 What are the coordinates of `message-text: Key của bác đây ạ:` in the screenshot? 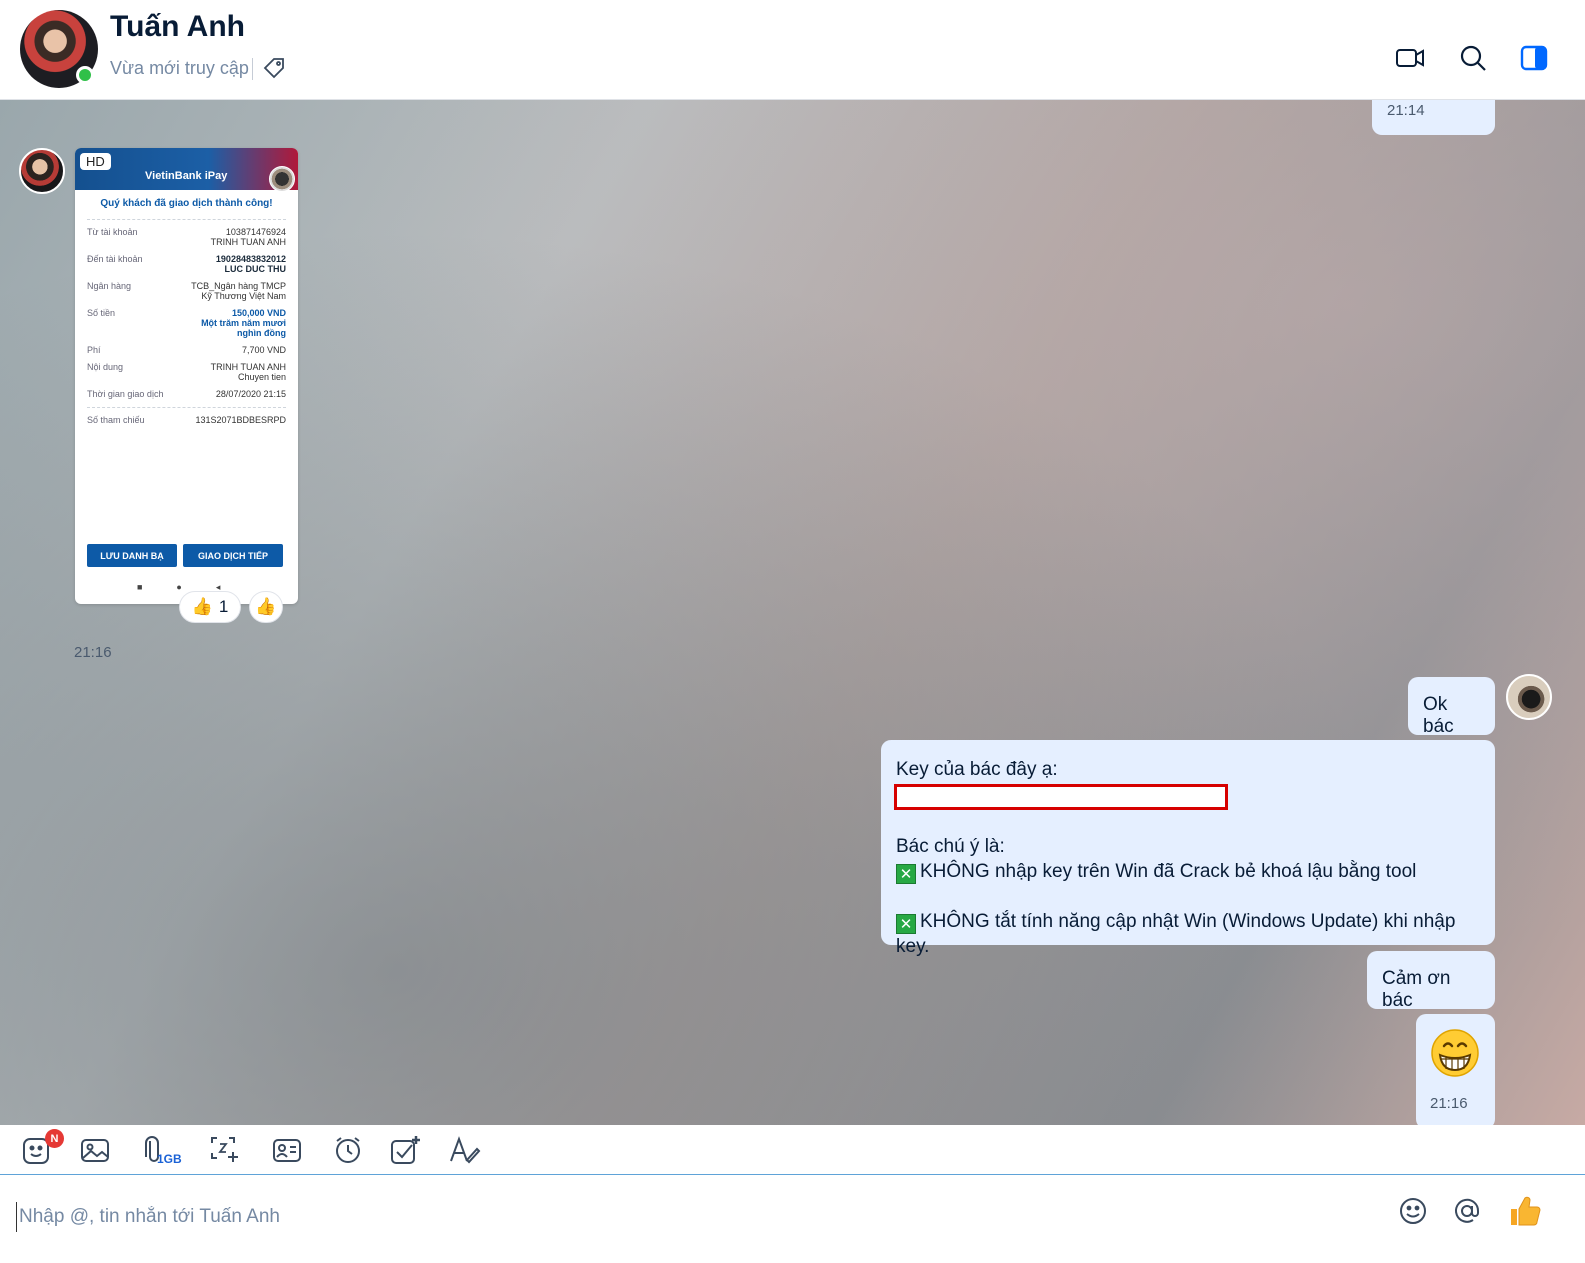 It's located at (977, 769).